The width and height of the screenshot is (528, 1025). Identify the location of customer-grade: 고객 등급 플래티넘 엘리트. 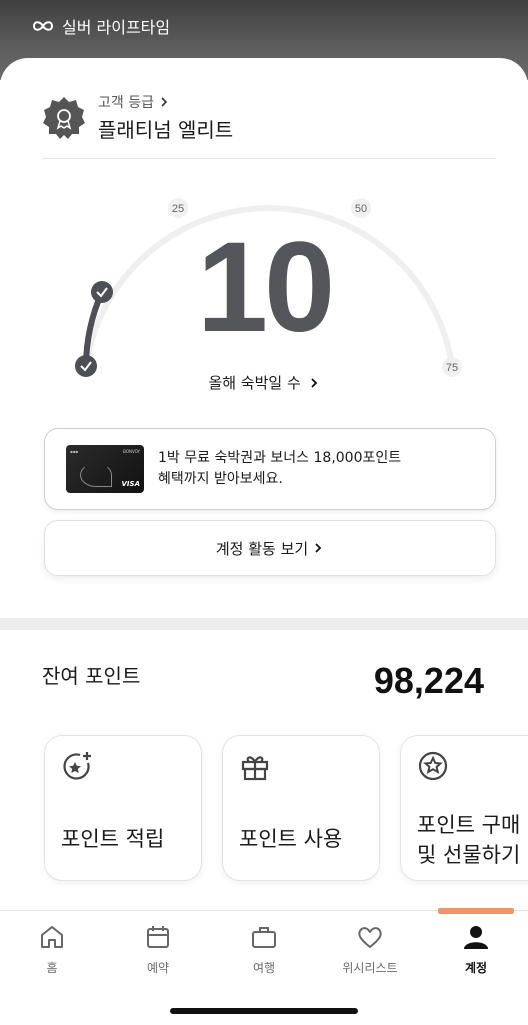
(137, 117).